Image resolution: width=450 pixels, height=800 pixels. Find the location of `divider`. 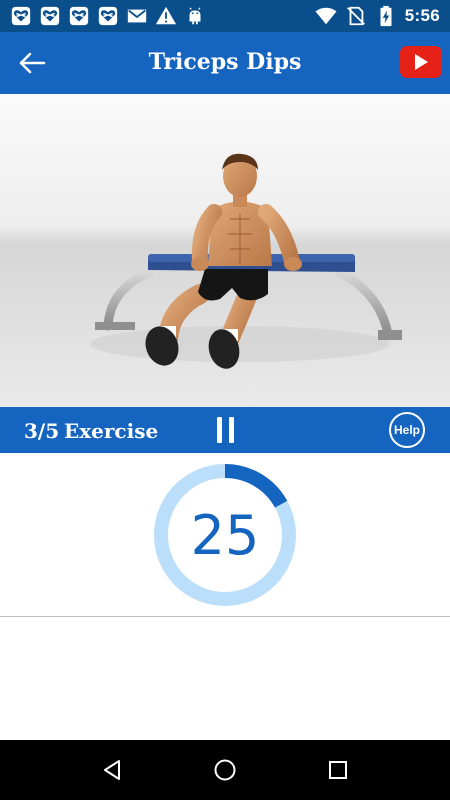

divider is located at coordinates (225, 616).